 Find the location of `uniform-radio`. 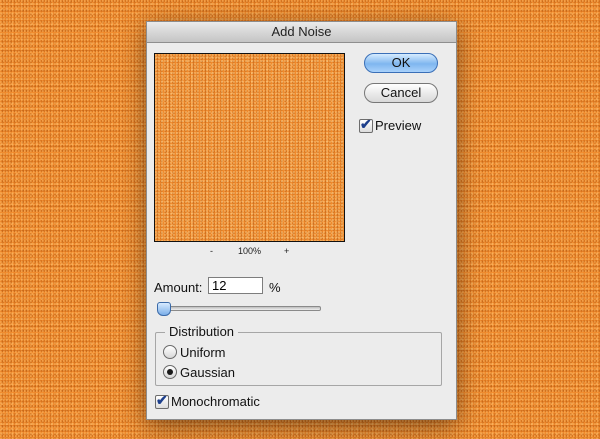

uniform-radio is located at coordinates (170, 352).